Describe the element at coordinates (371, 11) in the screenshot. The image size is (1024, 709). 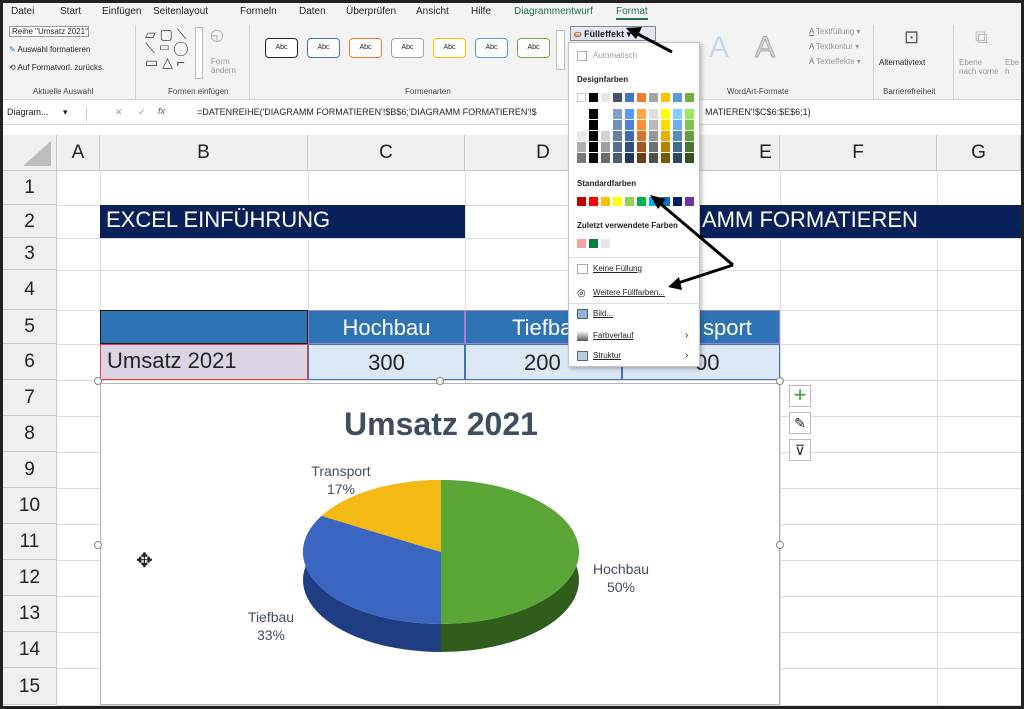
I see `tab-ueberpruefen: Überprüfen` at that location.